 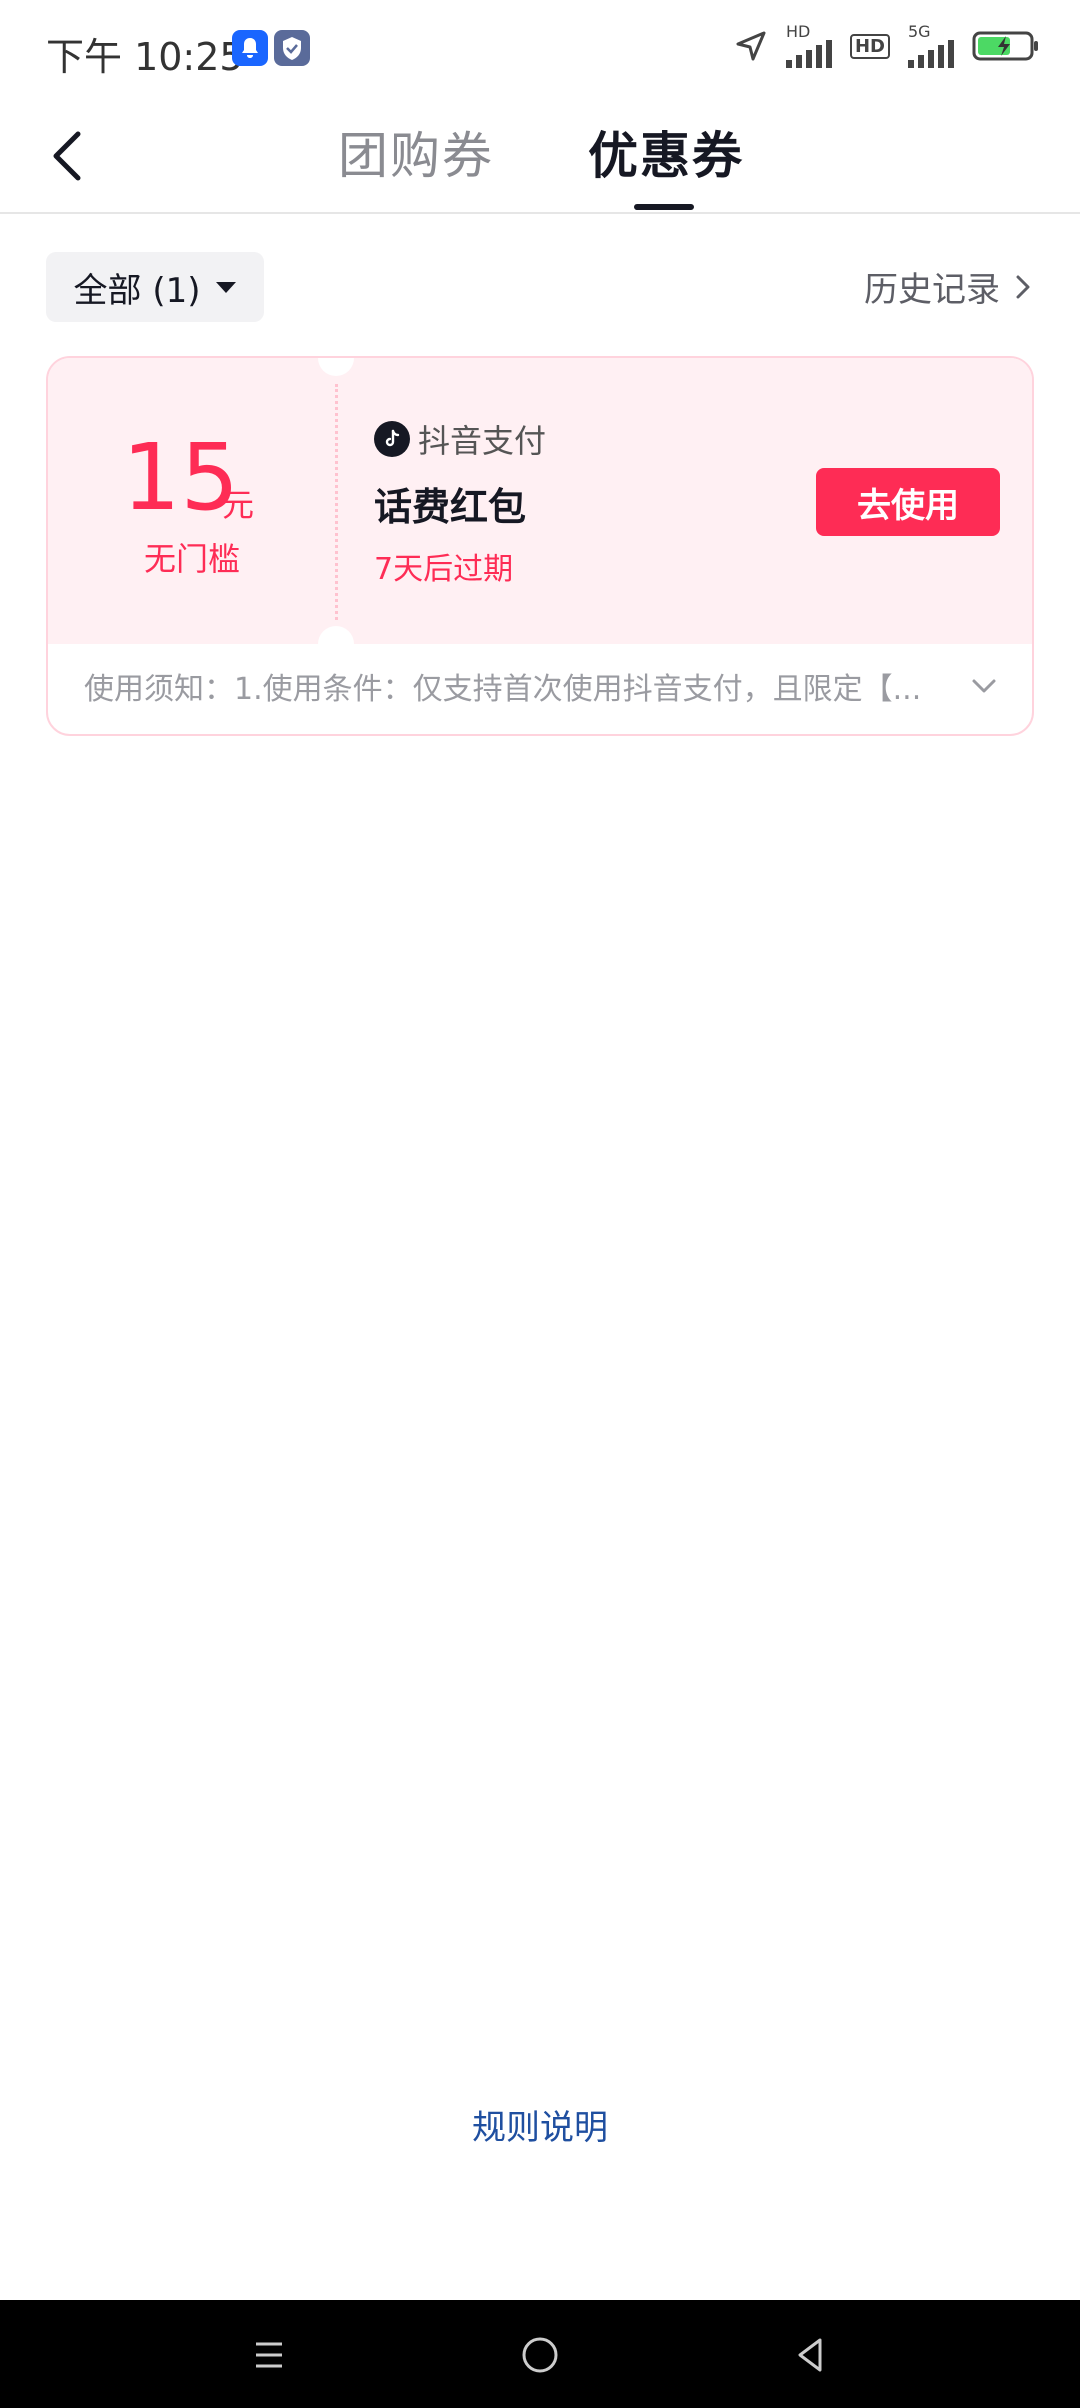 I want to click on filter-dropdown: 全部 (1), so click(x=155, y=287).